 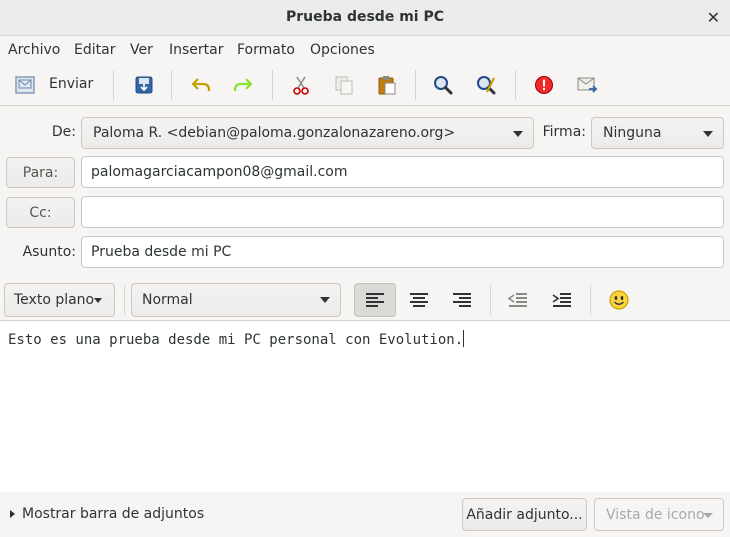 I want to click on from-label: De:, so click(x=63, y=132).